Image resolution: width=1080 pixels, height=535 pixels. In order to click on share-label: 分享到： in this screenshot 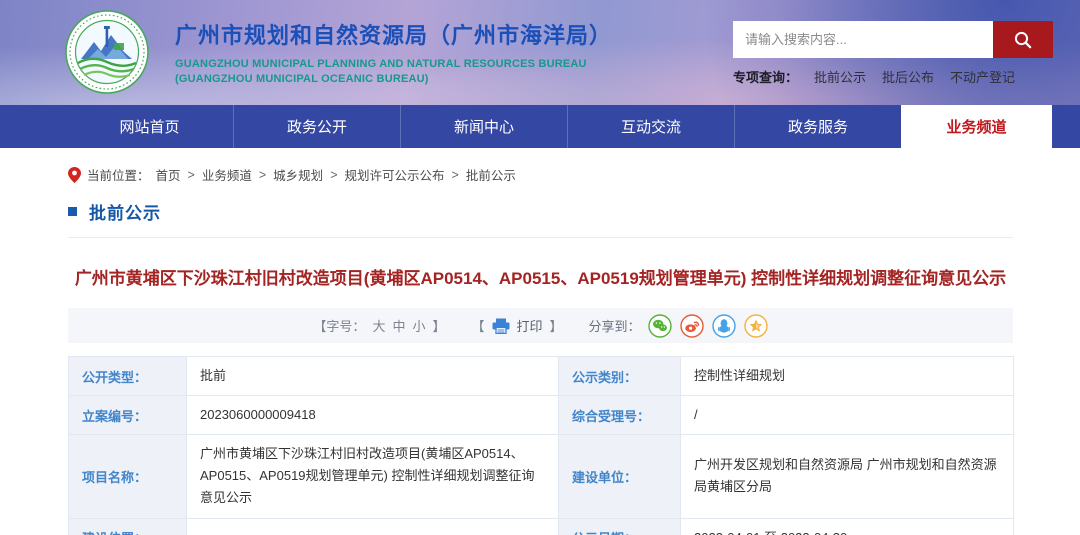, I will do `click(614, 327)`.